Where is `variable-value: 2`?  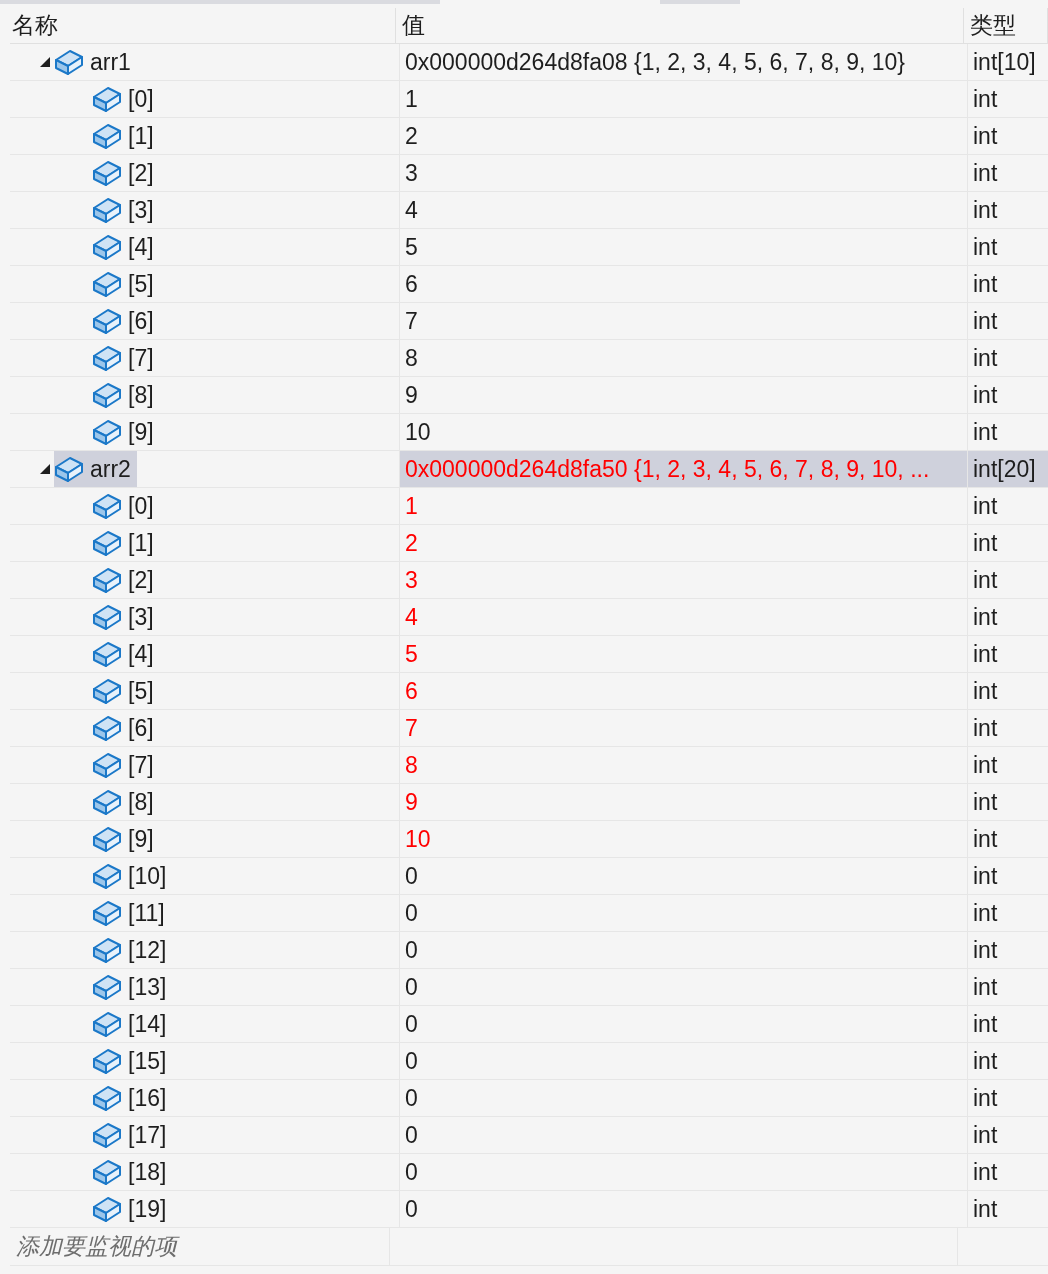 variable-value: 2 is located at coordinates (411, 136).